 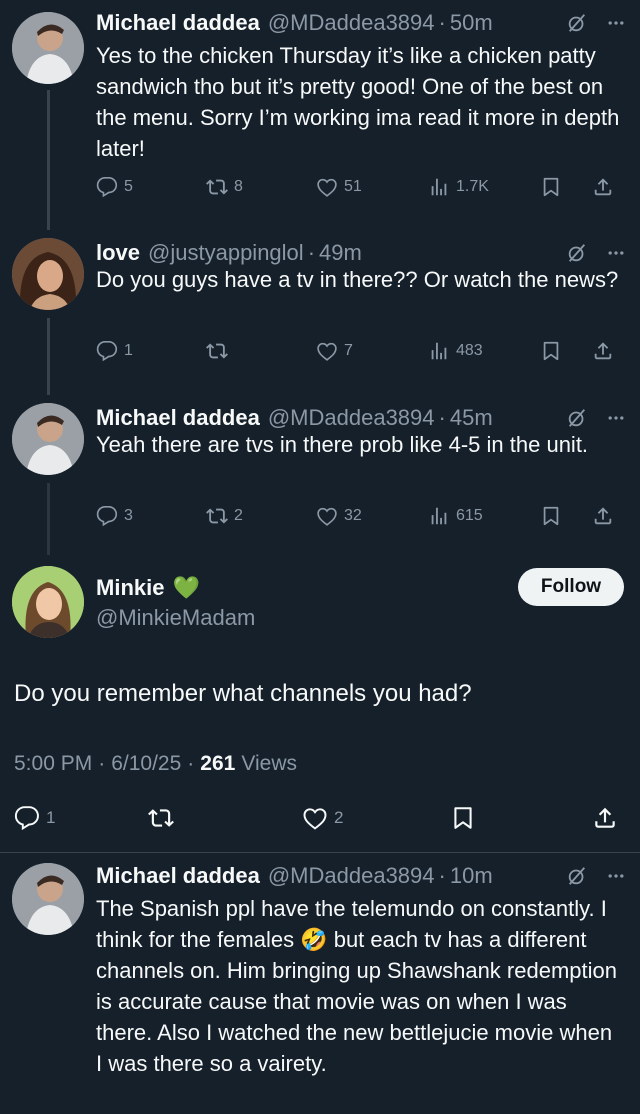 I want to click on tweet-header: Michael daddea @MDaddea3894 · 10m, so click(x=361, y=876).